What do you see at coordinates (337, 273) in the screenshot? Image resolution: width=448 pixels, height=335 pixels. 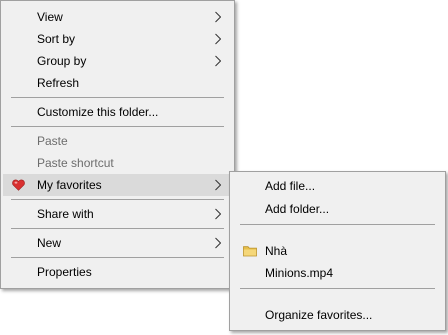 I see `favorite-item-minions: Minions.mp4` at bounding box center [337, 273].